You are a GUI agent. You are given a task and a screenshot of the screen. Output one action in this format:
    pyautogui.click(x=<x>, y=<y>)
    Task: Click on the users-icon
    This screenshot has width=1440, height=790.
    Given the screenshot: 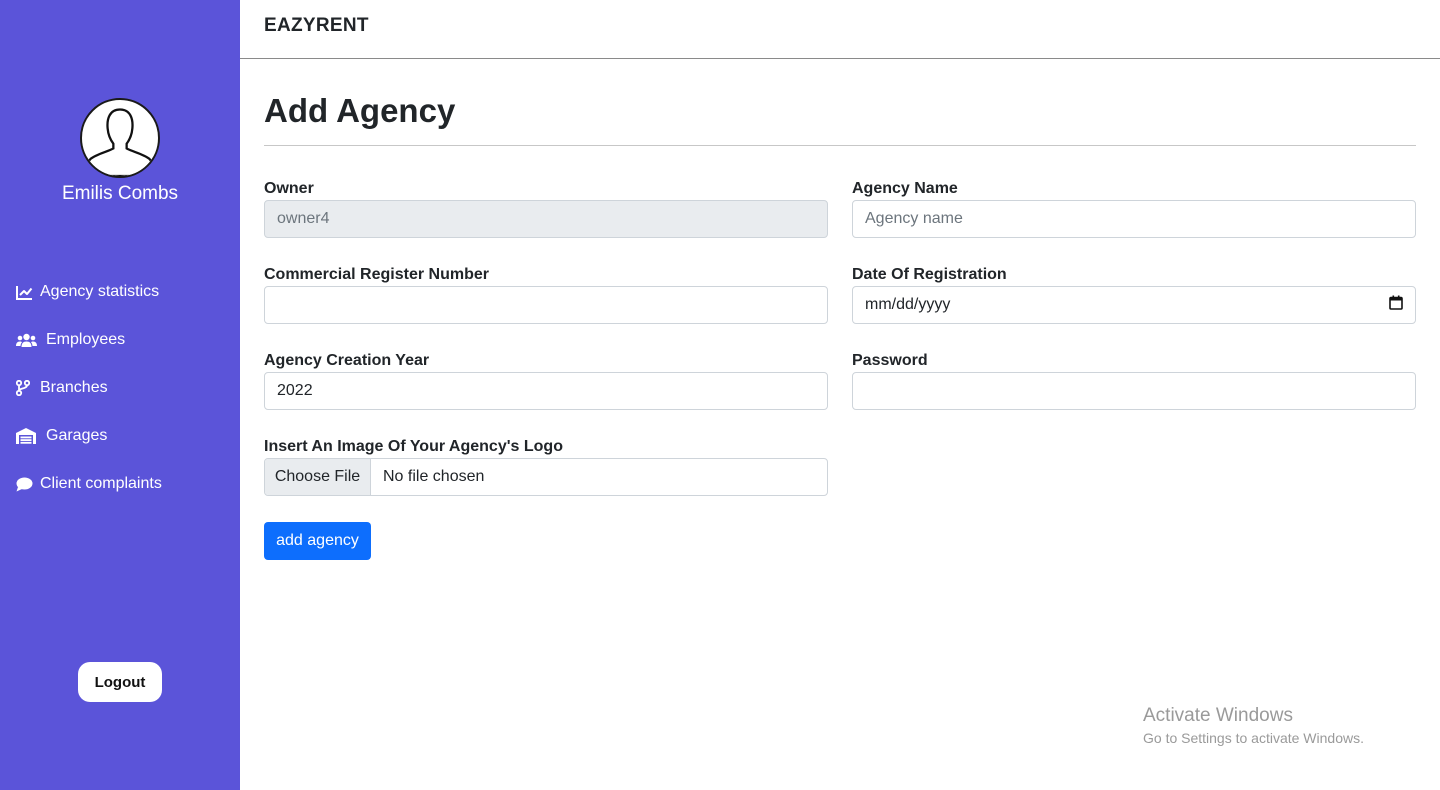 What is the action you would take?
    pyautogui.click(x=30, y=340)
    